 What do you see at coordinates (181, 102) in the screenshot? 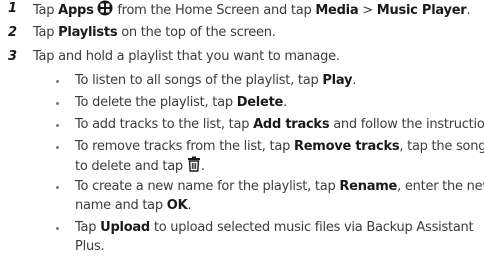
I see `bullet-text: To delete the playlist, tap Delete.` at bounding box center [181, 102].